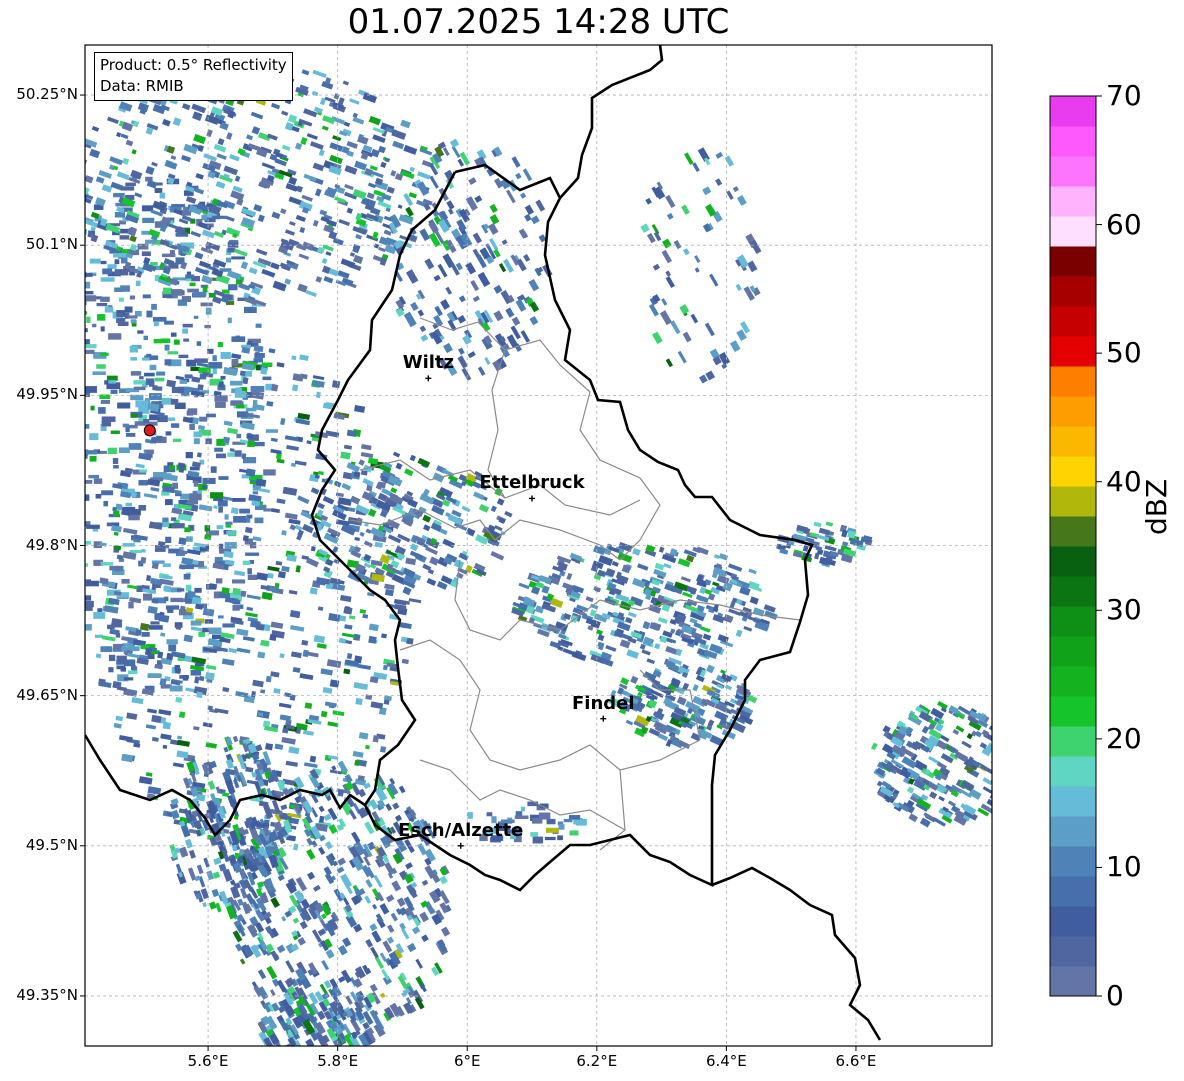  What do you see at coordinates (1124, 353) in the screenshot?
I see `colorbar-tick-label: 50` at bounding box center [1124, 353].